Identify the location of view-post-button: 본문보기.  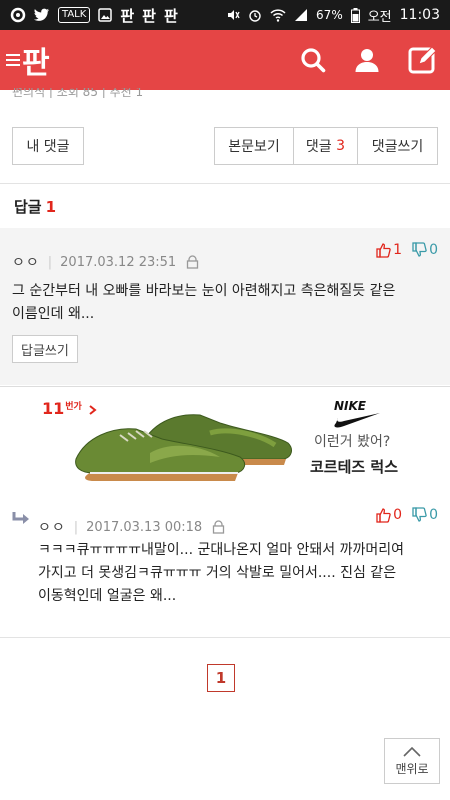
(254, 146).